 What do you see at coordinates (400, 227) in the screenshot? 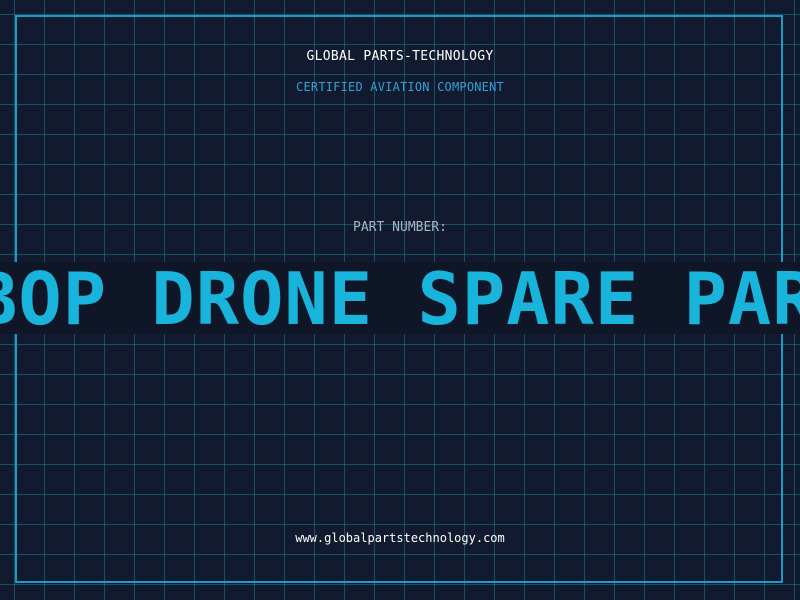
I see `part-number-label: PART NUMBER:` at bounding box center [400, 227].